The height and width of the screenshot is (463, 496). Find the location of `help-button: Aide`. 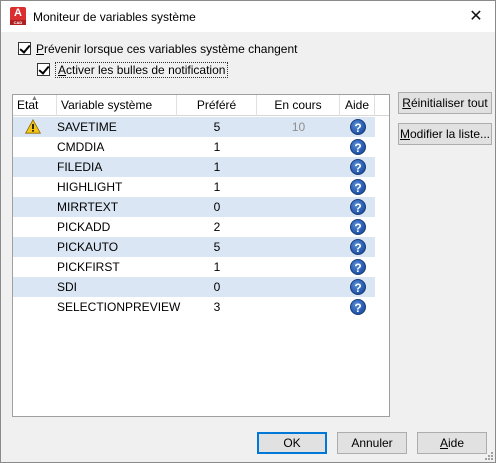

help-button: Aide is located at coordinates (452, 443).